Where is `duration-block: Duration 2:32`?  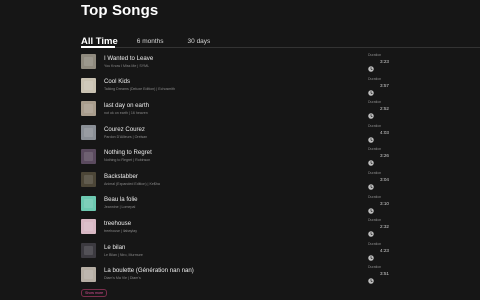
duration-block: Duration 2:32 is located at coordinates (388, 227).